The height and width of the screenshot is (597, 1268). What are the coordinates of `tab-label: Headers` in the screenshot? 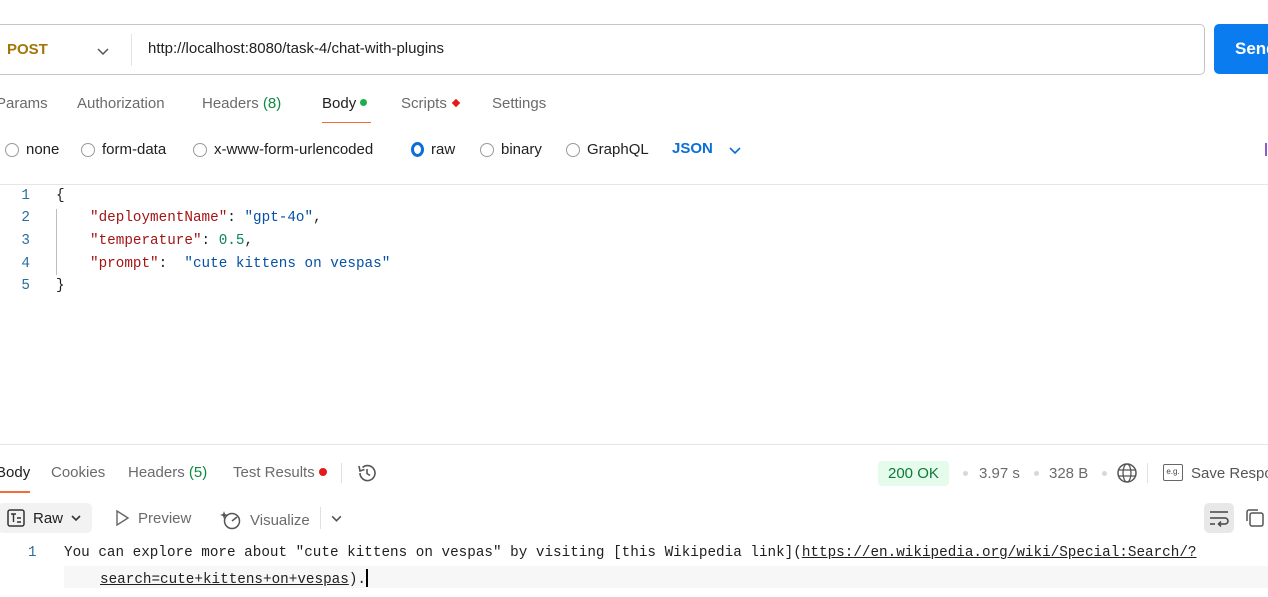 It's located at (156, 472).